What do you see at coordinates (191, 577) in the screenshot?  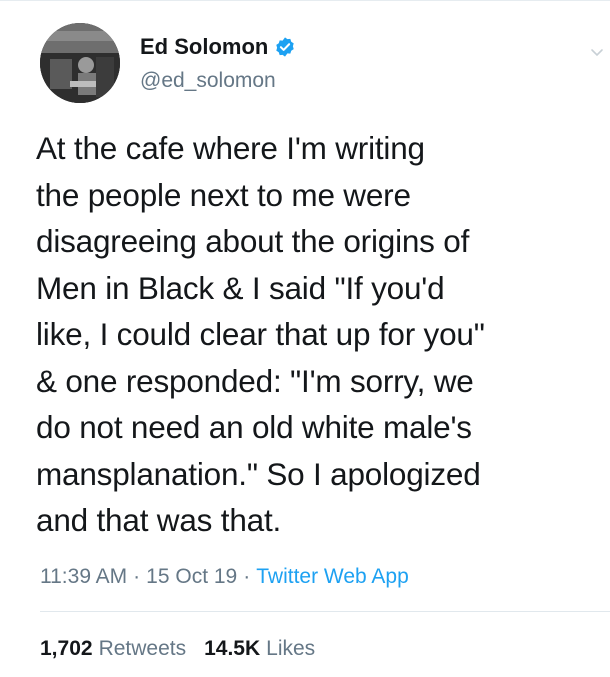 I see `tweet-date: 15 Oct 19` at bounding box center [191, 577].